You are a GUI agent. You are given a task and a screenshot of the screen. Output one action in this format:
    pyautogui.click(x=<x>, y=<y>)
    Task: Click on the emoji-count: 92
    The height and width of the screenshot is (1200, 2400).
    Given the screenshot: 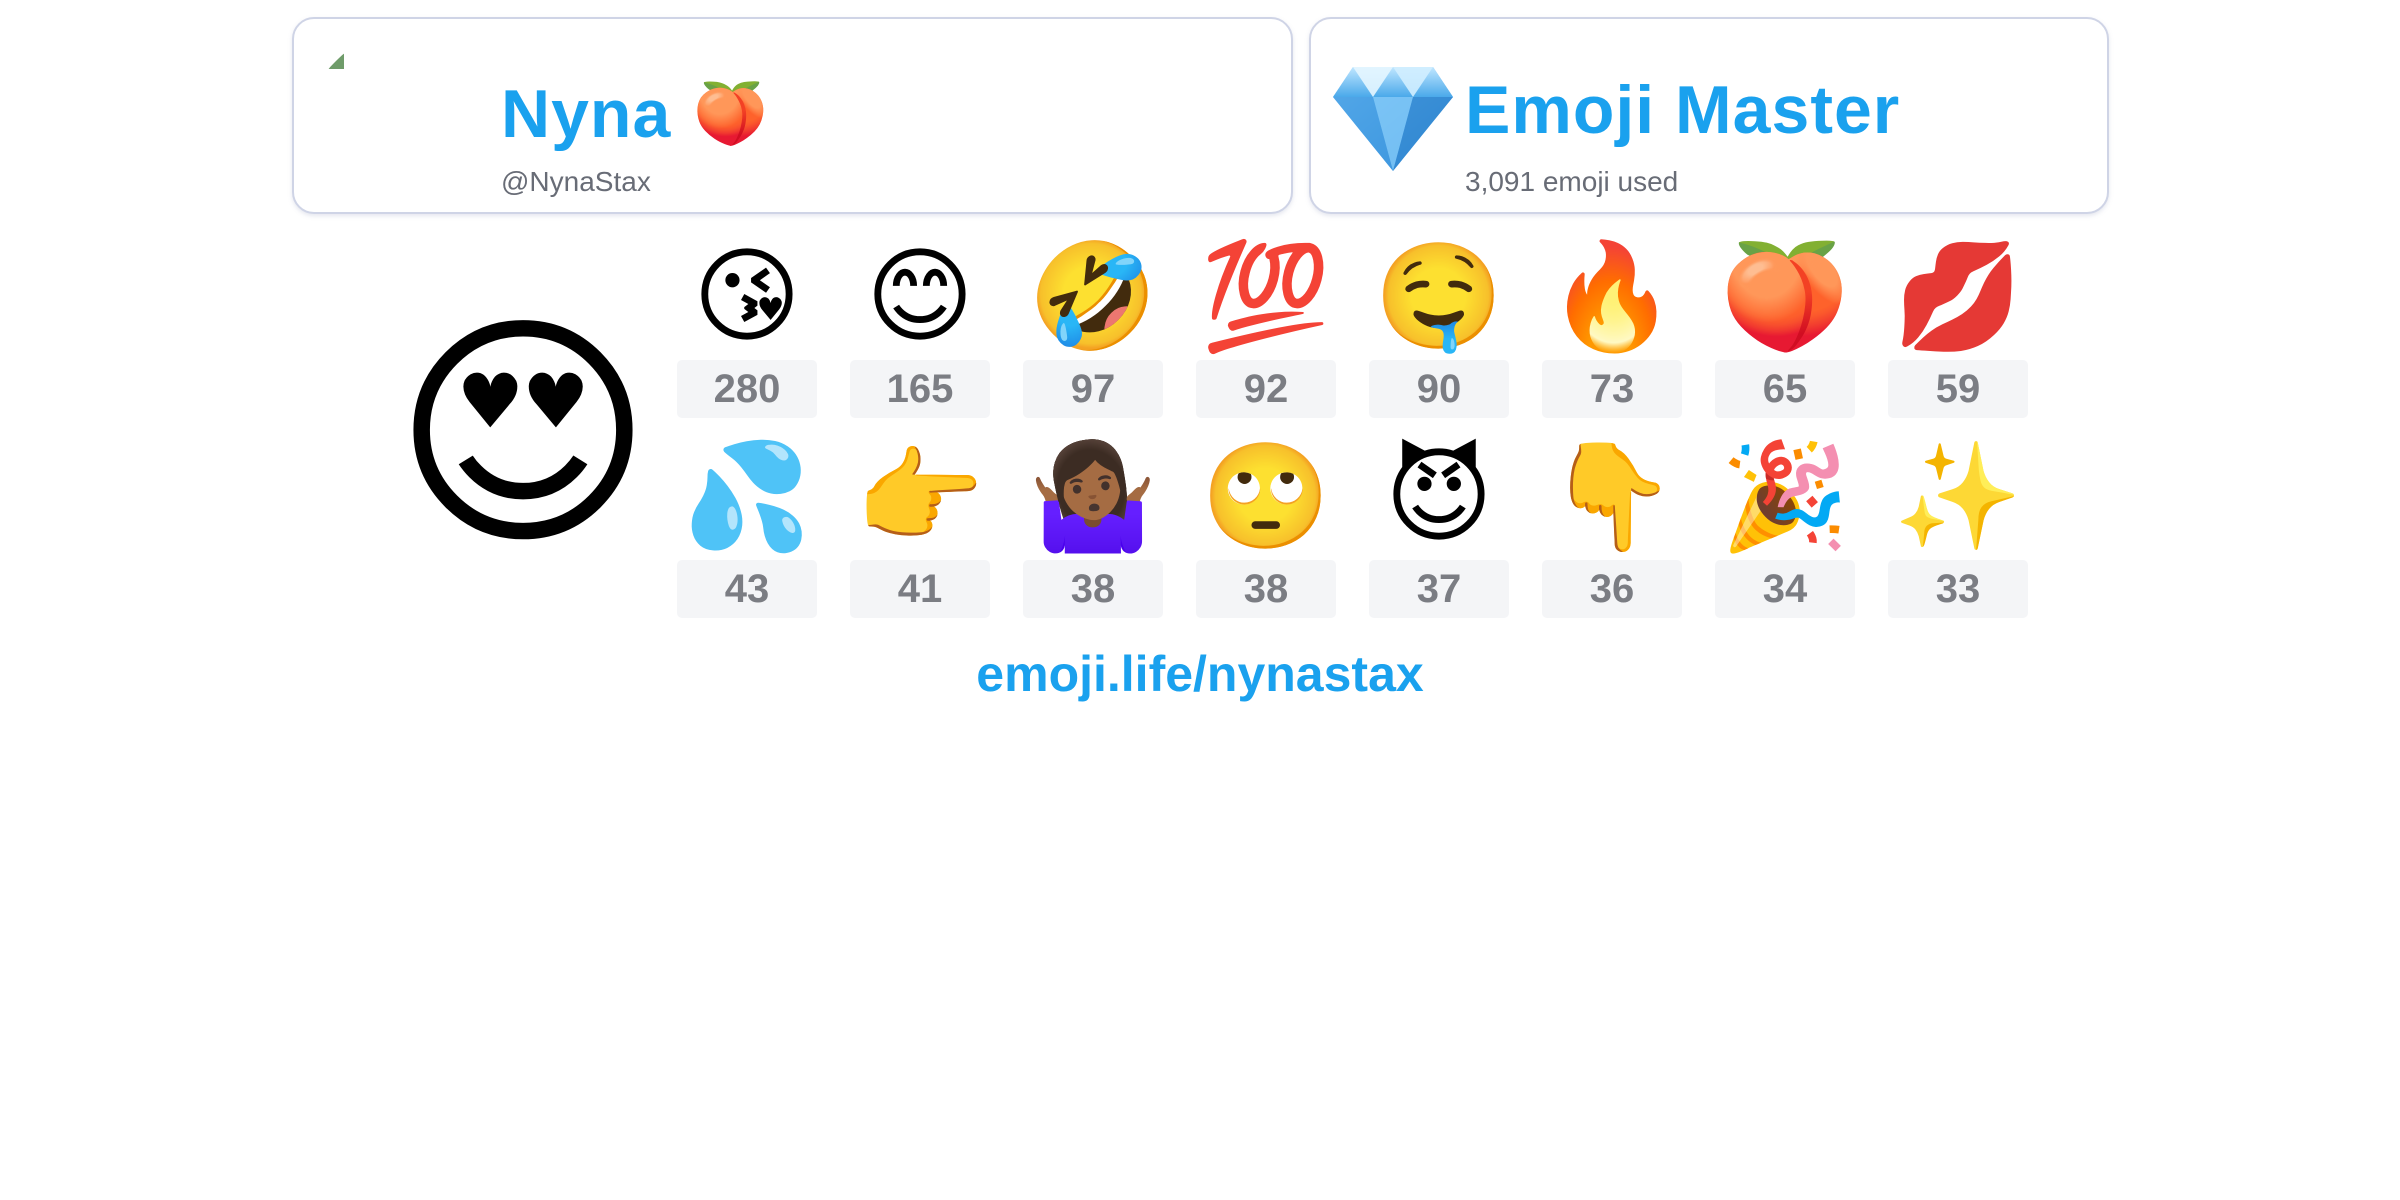 What is the action you would take?
    pyautogui.click(x=1266, y=389)
    